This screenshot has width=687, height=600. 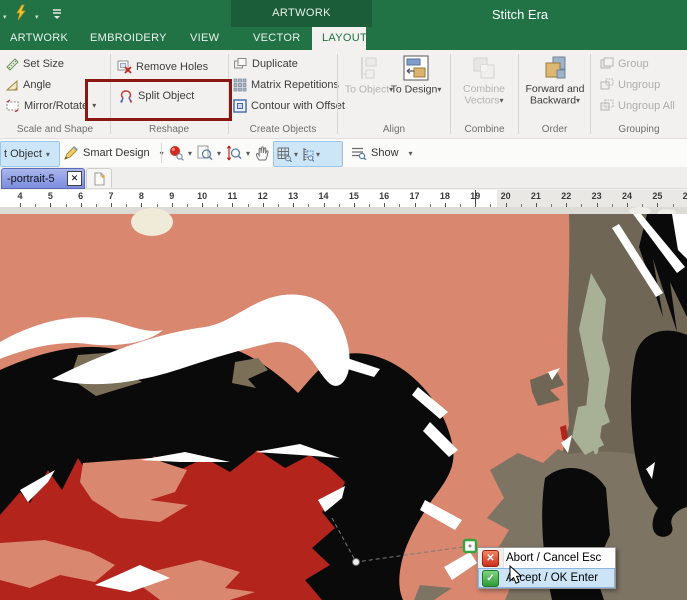 I want to click on split-object-label: Split Object, so click(x=166, y=95).